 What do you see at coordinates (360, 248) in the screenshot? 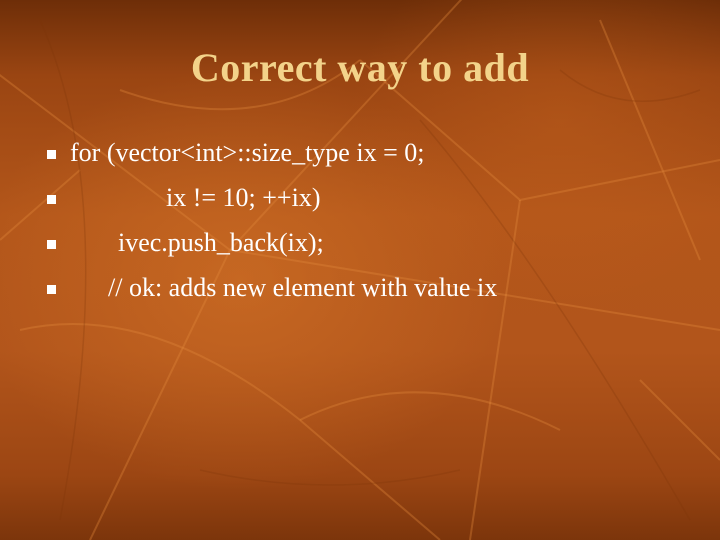
I see `bullet-item: ivec.push_back(ix);` at bounding box center [360, 248].